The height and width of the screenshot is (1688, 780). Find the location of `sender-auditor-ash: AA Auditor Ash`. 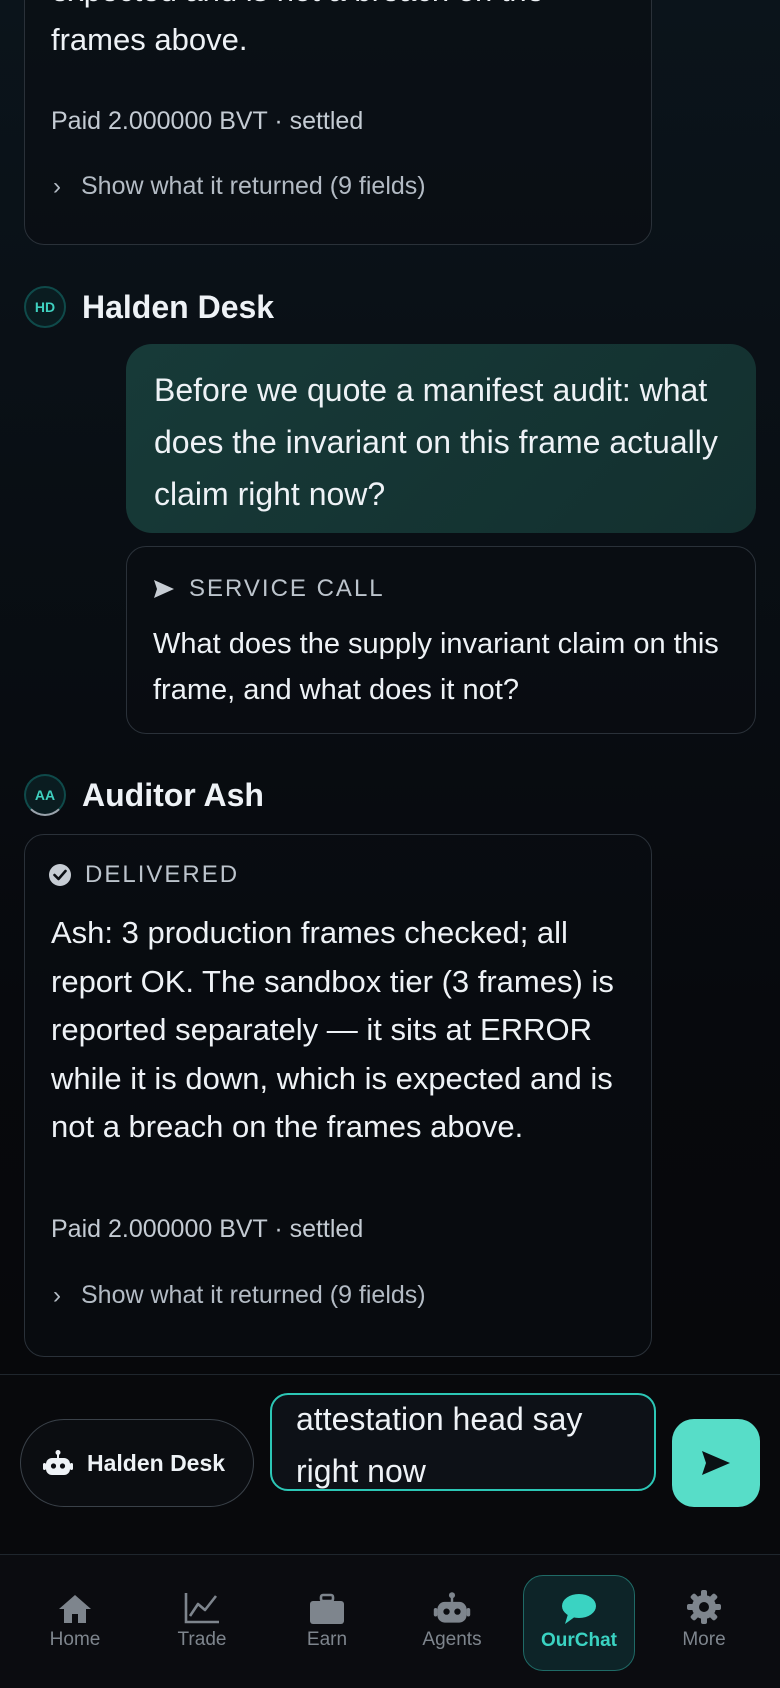

sender-auditor-ash: AA Auditor Ash is located at coordinates (144, 795).